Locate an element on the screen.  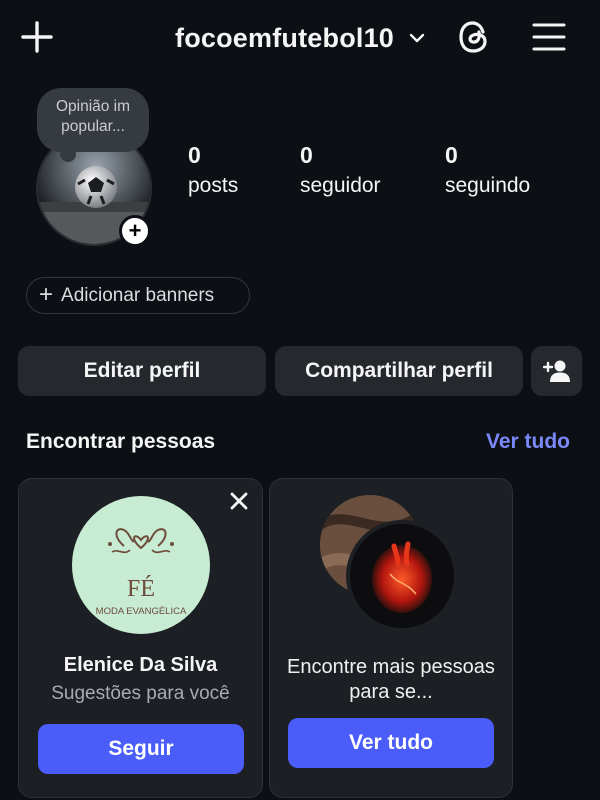
edit-profile-button: Editar perfil is located at coordinates (142, 371).